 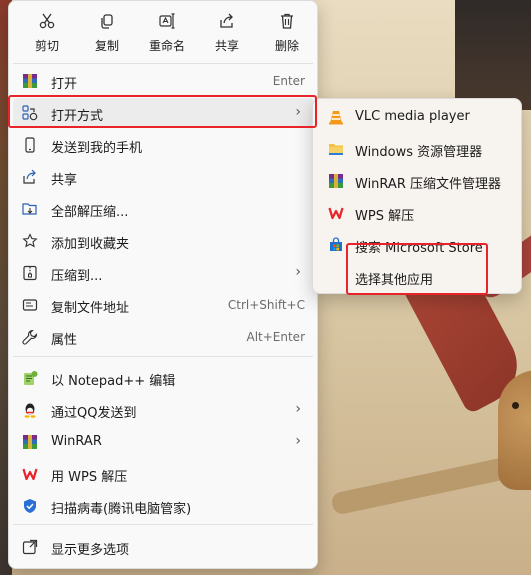 What do you see at coordinates (412, 116) in the screenshot?
I see `submenu-item-vlc-label: VLC media player` at bounding box center [412, 116].